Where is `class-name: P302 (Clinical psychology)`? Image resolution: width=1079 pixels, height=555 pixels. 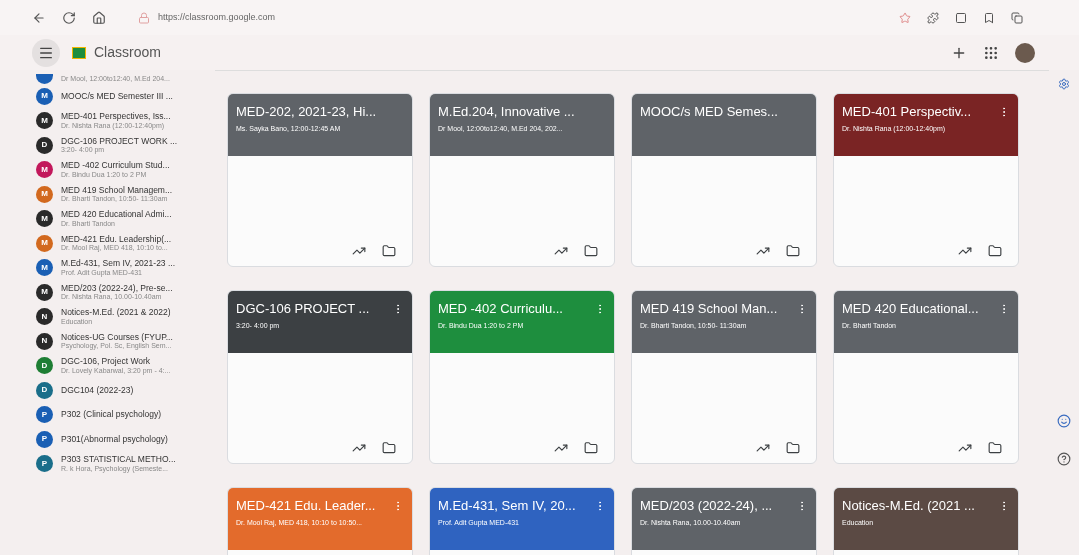 class-name: P302 (Clinical psychology) is located at coordinates (111, 415).